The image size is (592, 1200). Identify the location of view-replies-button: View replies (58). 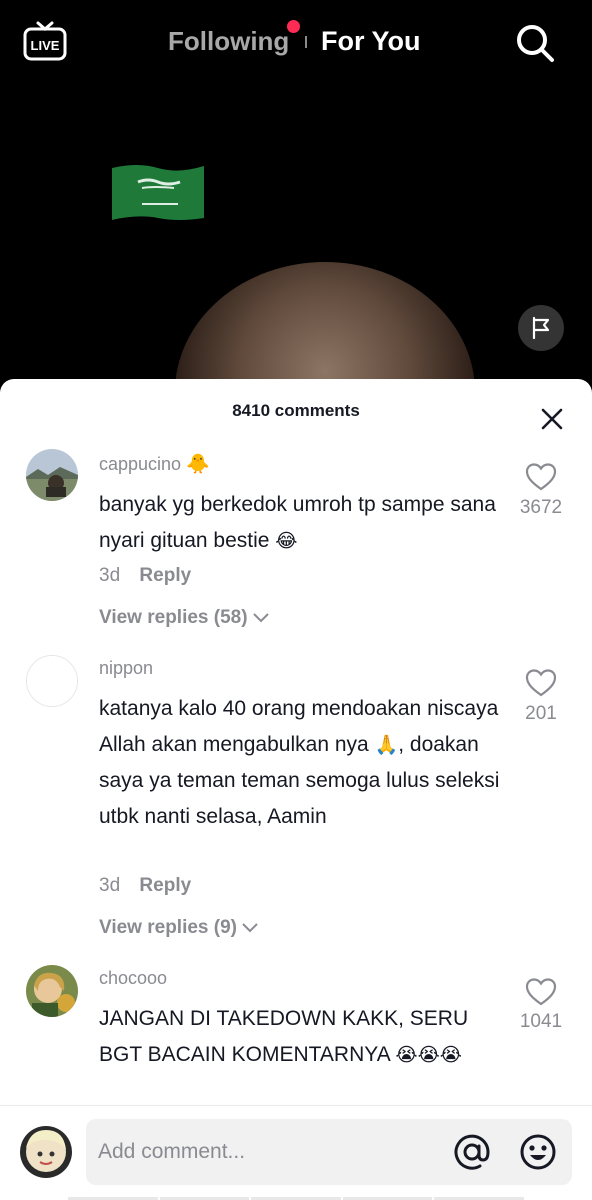
(184, 618).